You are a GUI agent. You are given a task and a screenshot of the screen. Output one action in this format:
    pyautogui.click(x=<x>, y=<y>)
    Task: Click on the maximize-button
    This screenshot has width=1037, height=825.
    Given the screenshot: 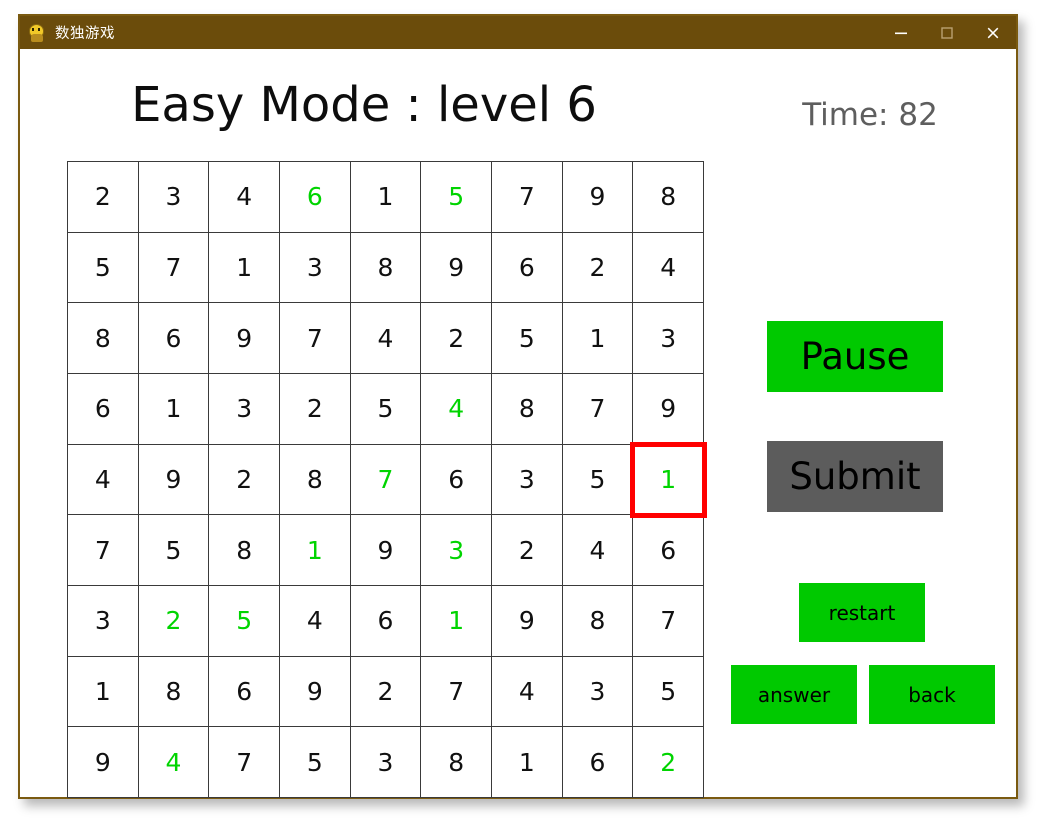 What is the action you would take?
    pyautogui.click(x=947, y=32)
    